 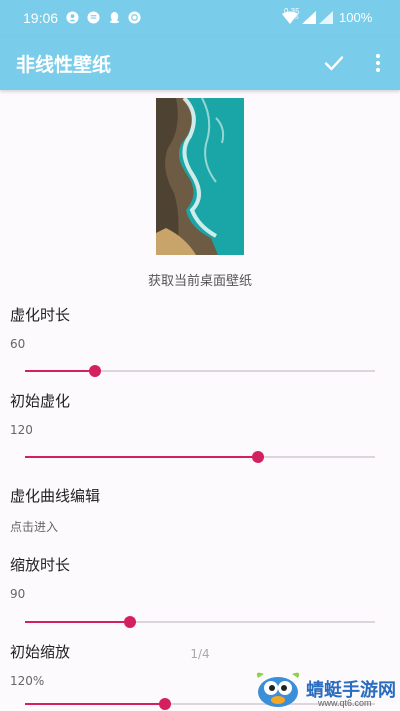 I want to click on wallpaper-image, so click(x=200, y=176).